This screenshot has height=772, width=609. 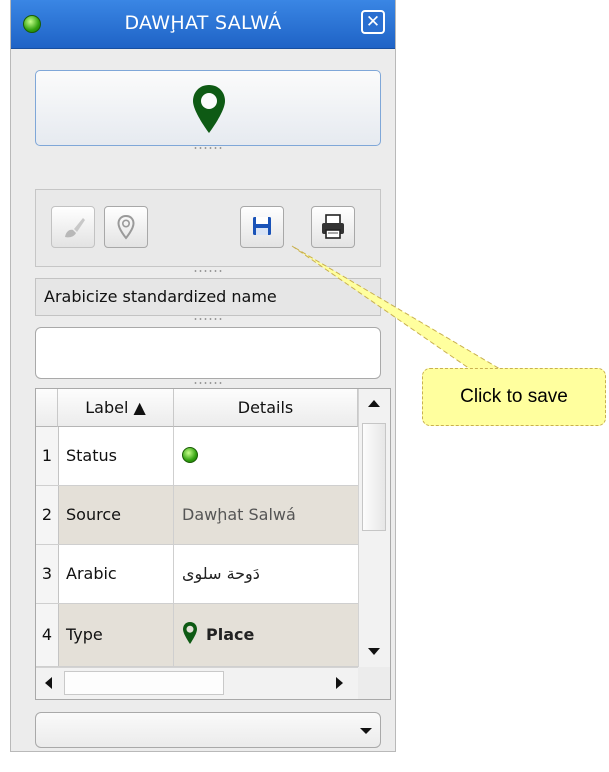 What do you see at coordinates (514, 397) in the screenshot?
I see `save-tooltip: Click to save` at bounding box center [514, 397].